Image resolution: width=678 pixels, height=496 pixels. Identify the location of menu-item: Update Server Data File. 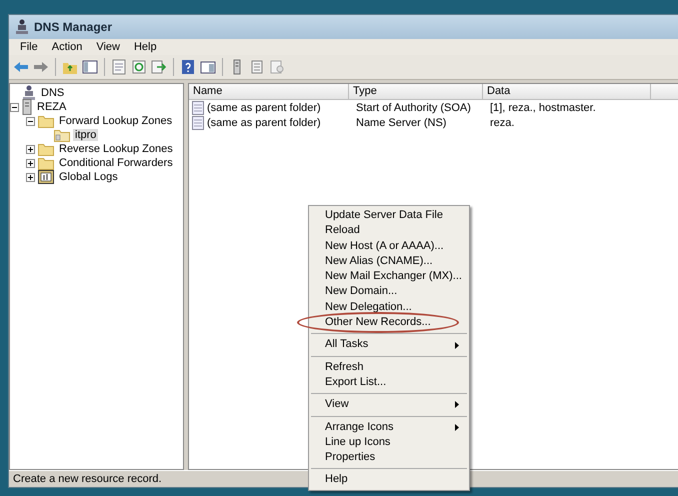
(389, 216).